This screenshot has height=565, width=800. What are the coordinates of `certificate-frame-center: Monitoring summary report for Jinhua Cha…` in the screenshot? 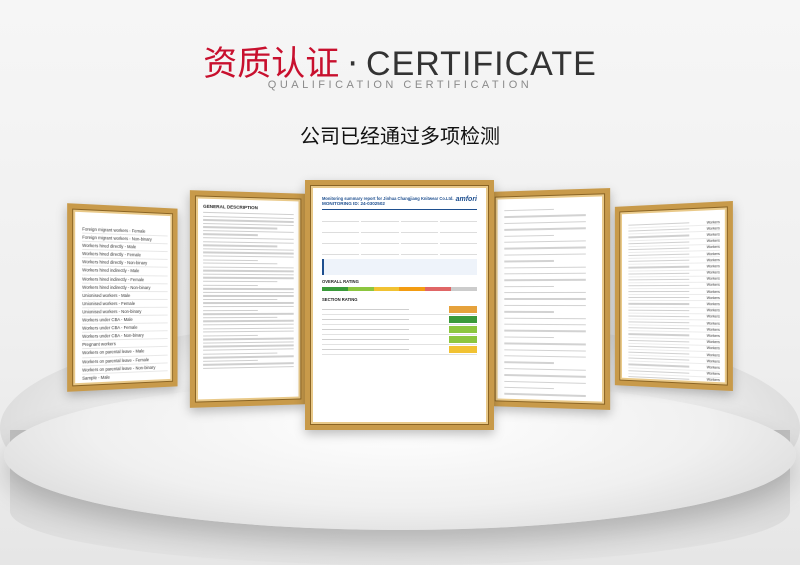 It's located at (399, 305).